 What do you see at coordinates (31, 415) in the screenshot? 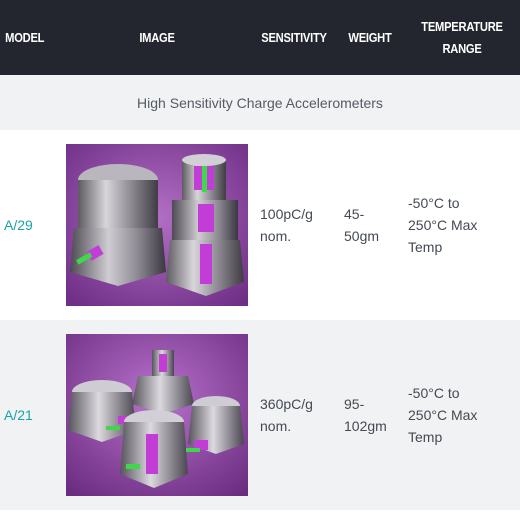
I see `model-link: A/21` at bounding box center [31, 415].